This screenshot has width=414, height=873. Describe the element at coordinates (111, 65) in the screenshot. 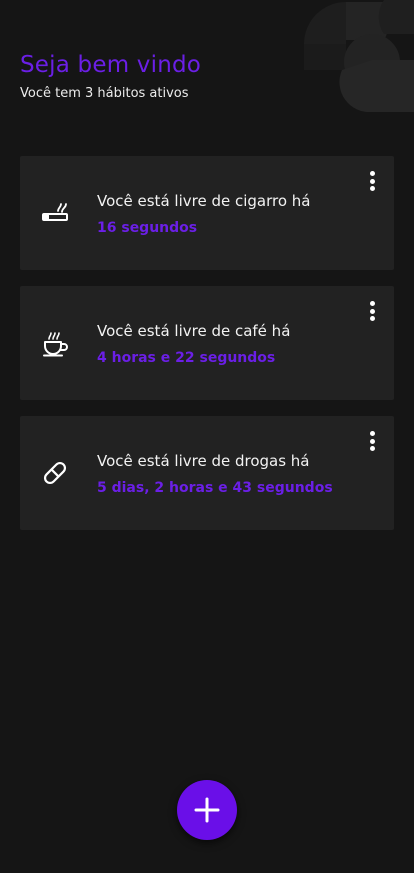

I see `page-title: Seja bem vindo` at that location.